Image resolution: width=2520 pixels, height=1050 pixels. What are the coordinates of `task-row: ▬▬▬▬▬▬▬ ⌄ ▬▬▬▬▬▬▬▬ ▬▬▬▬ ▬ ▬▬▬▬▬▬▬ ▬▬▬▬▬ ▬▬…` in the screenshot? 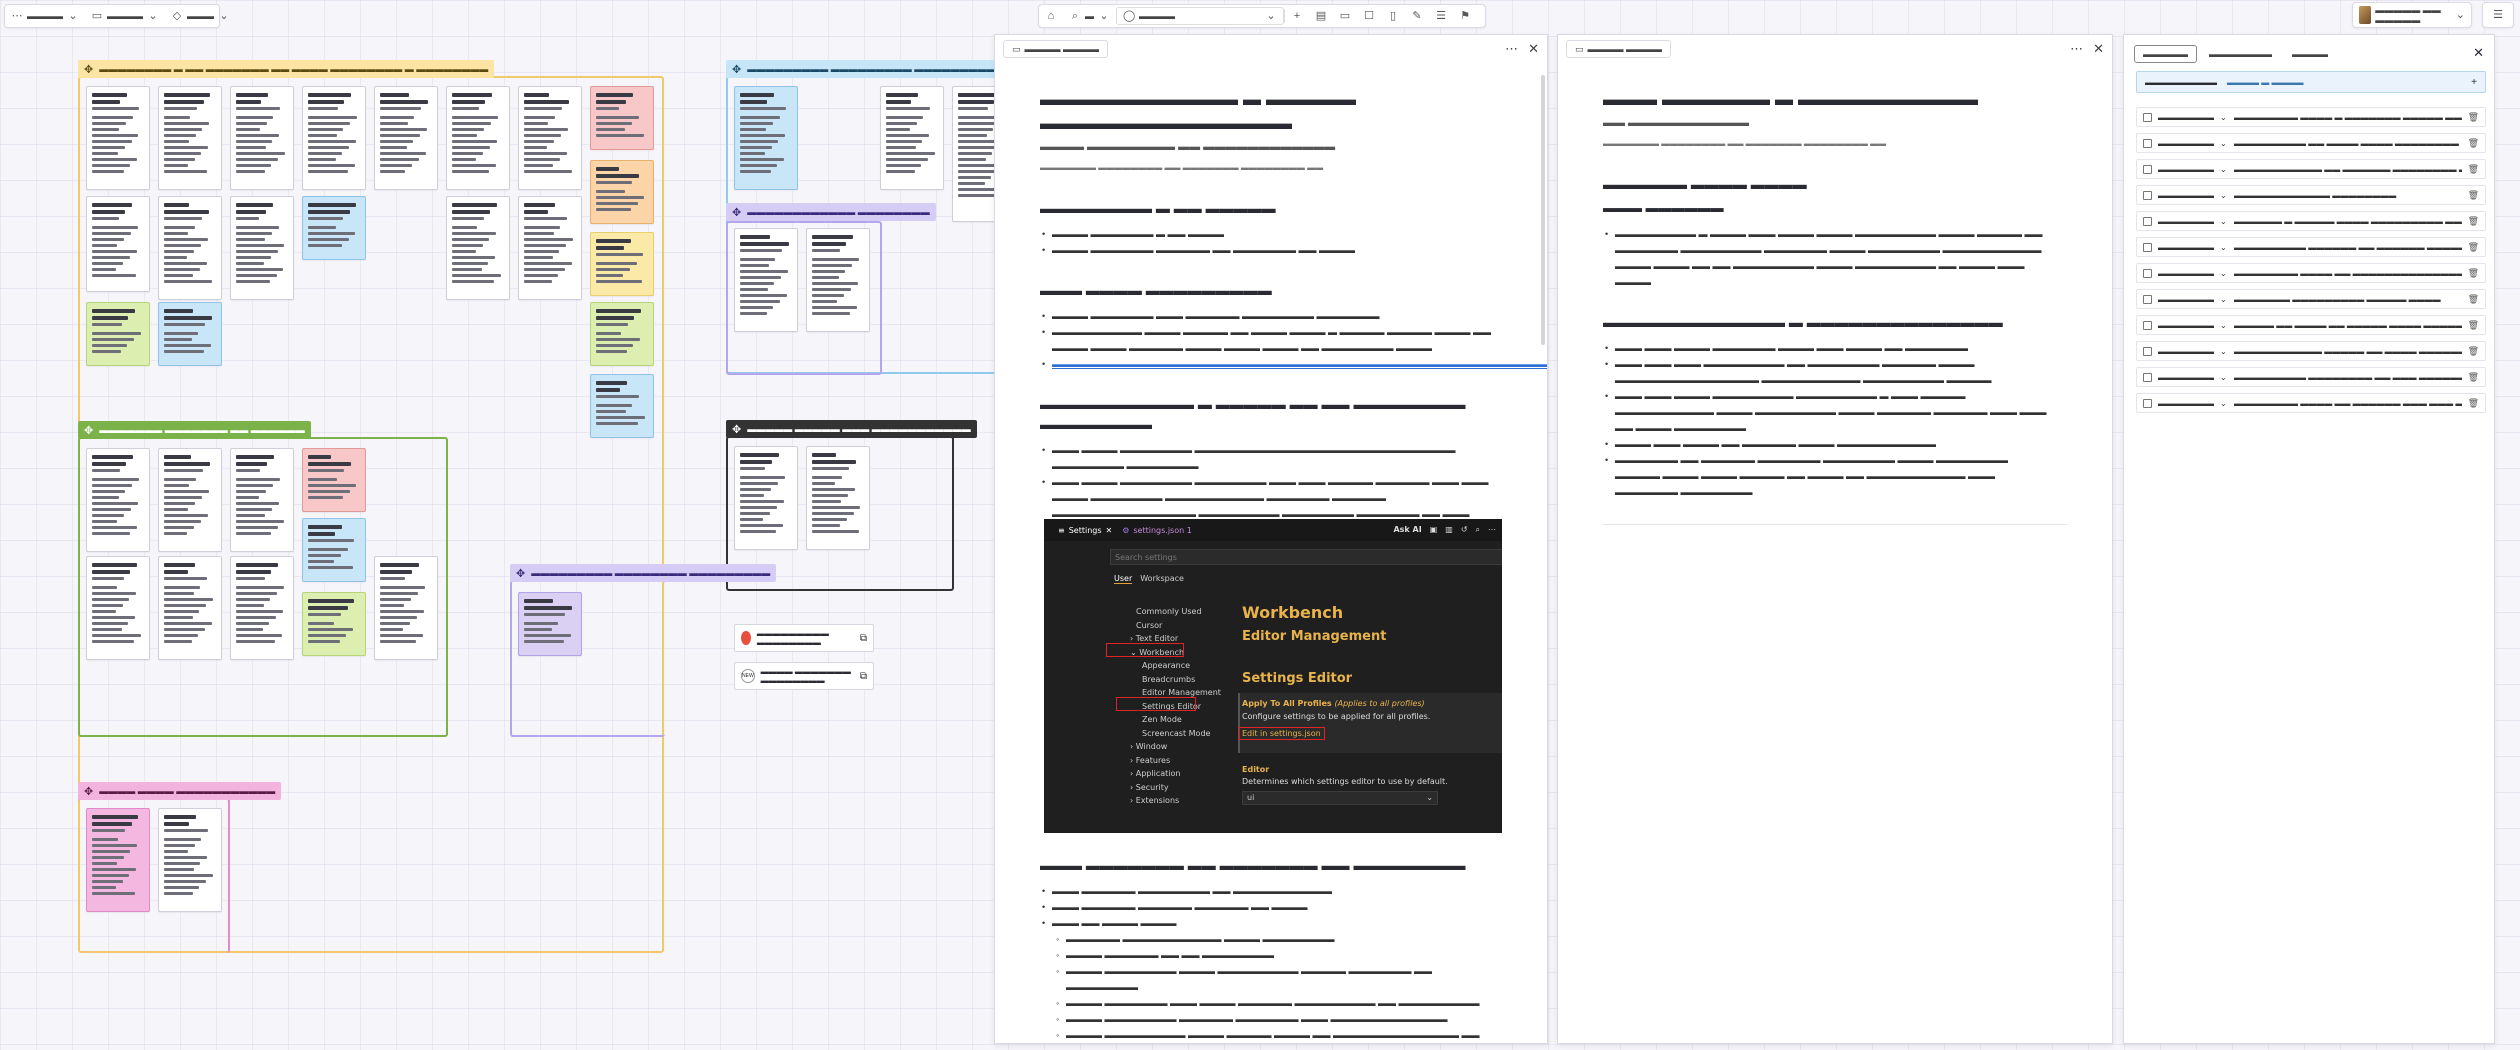 It's located at (2311, 117).